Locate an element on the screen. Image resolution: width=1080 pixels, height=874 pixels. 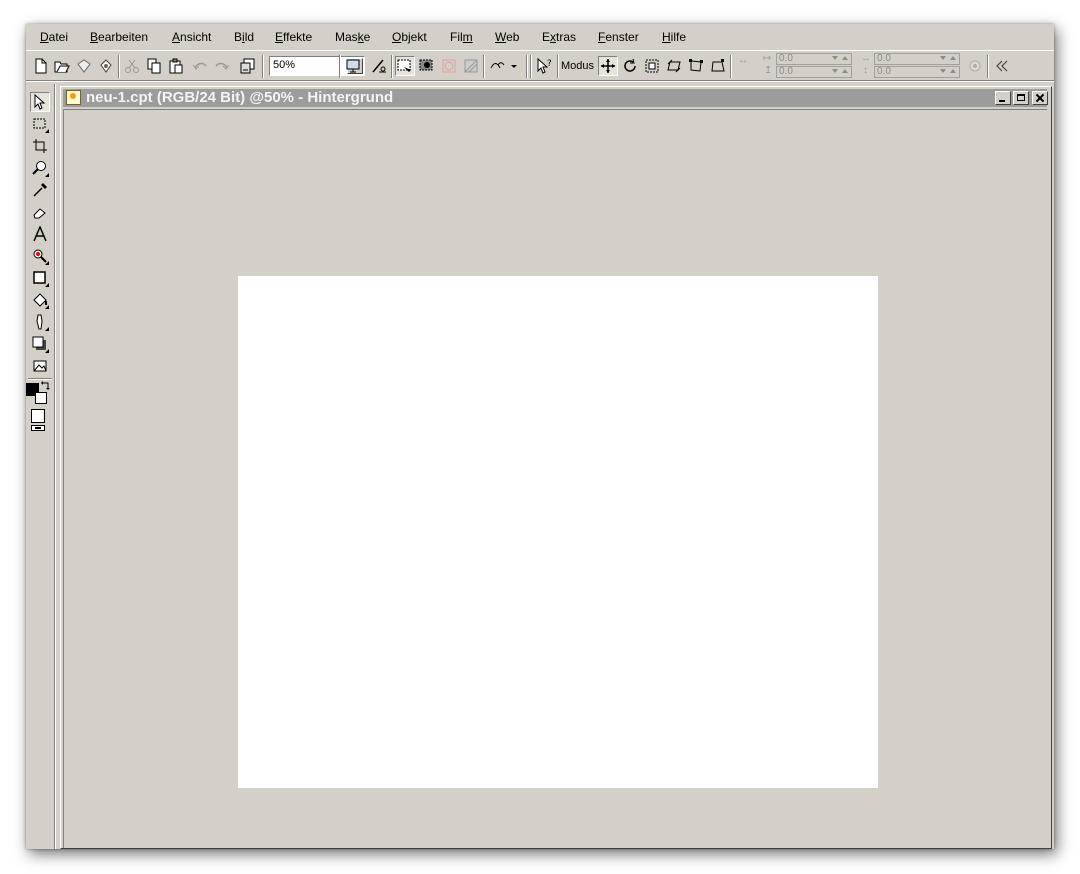
monitor-icon is located at coordinates (353, 66).